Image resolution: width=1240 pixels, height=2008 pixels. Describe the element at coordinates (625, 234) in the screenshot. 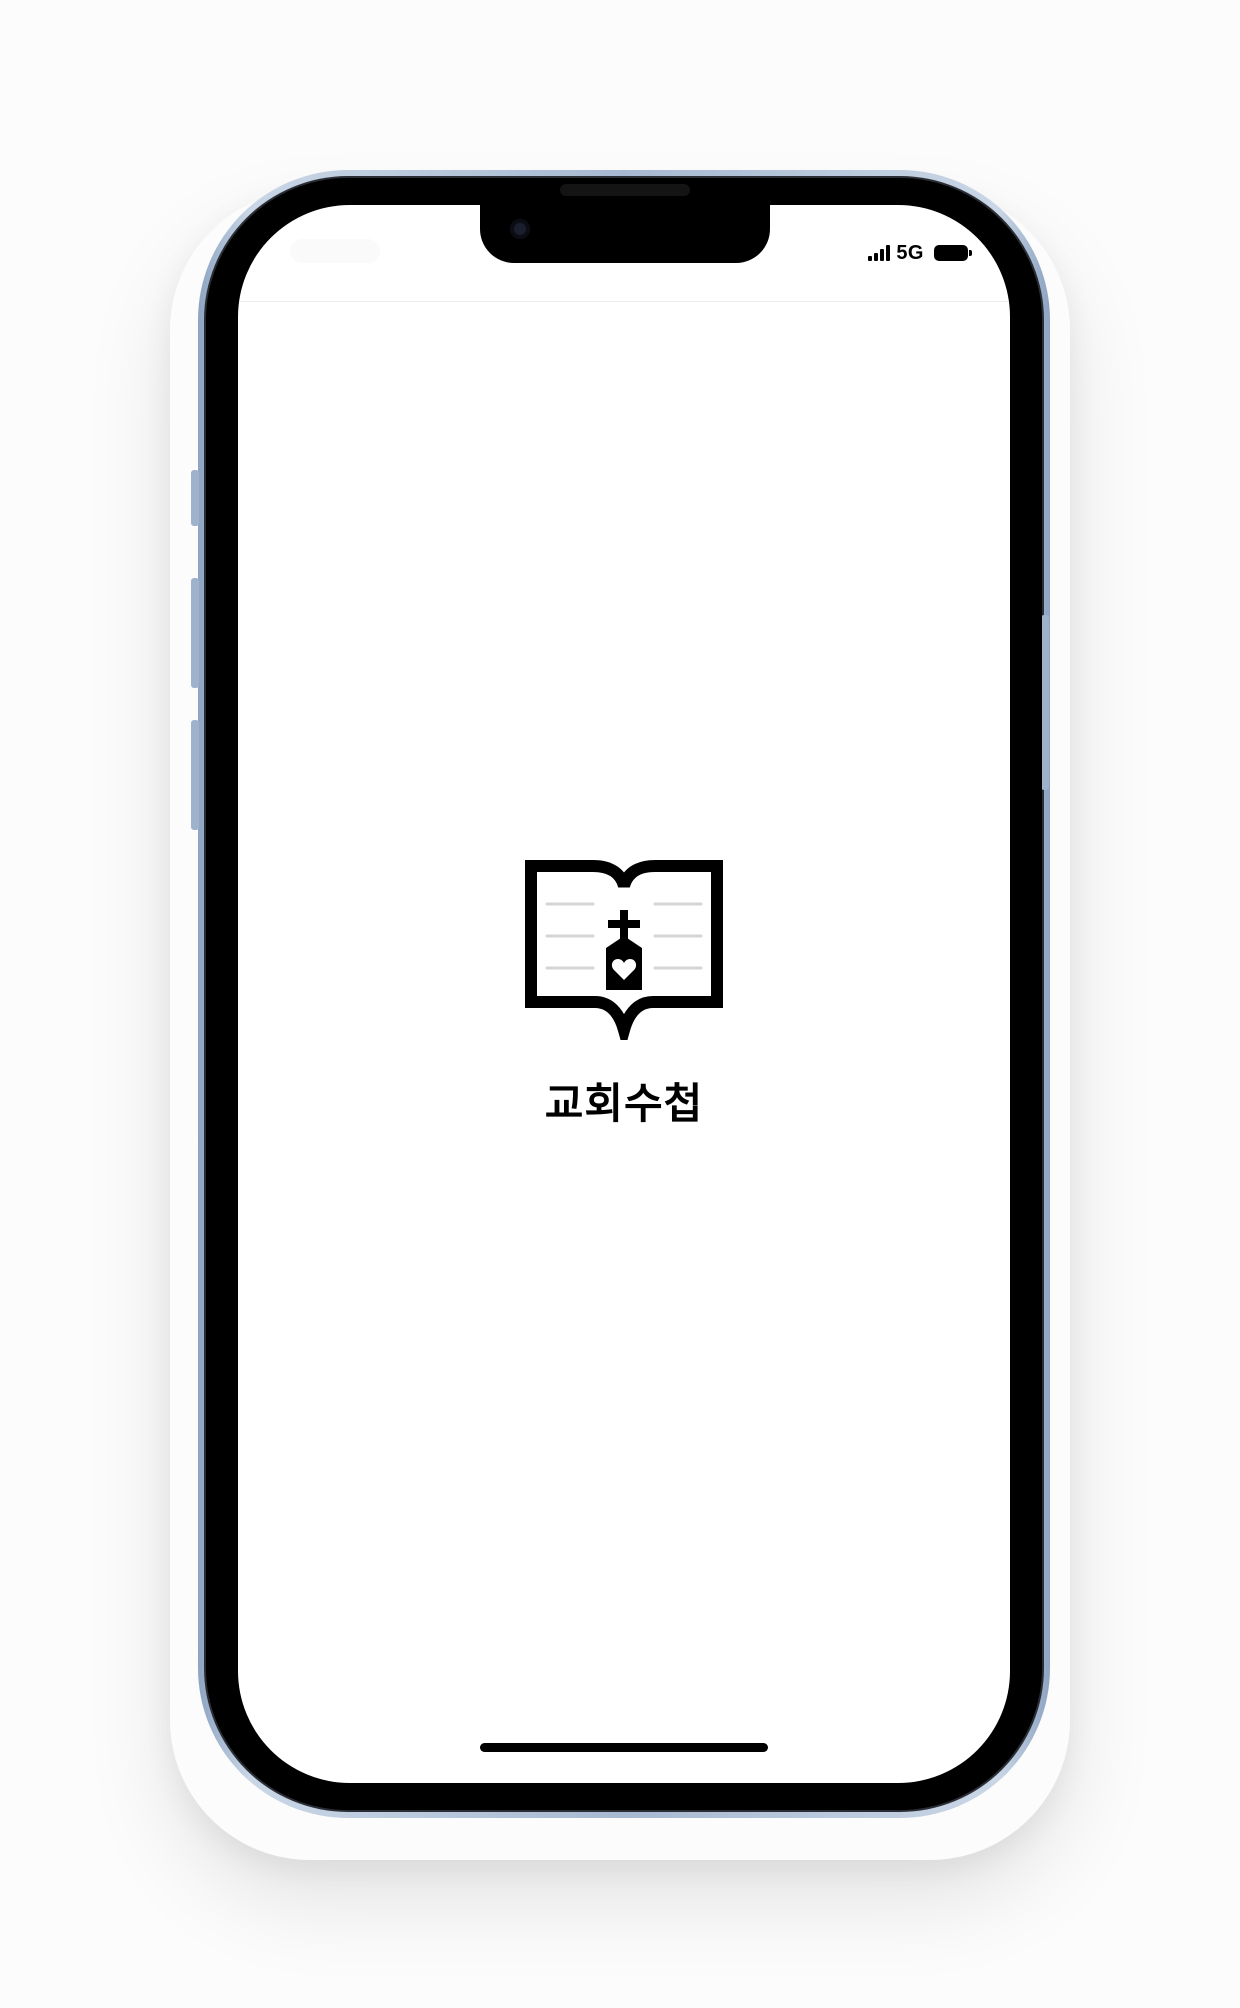

I see `notch` at that location.